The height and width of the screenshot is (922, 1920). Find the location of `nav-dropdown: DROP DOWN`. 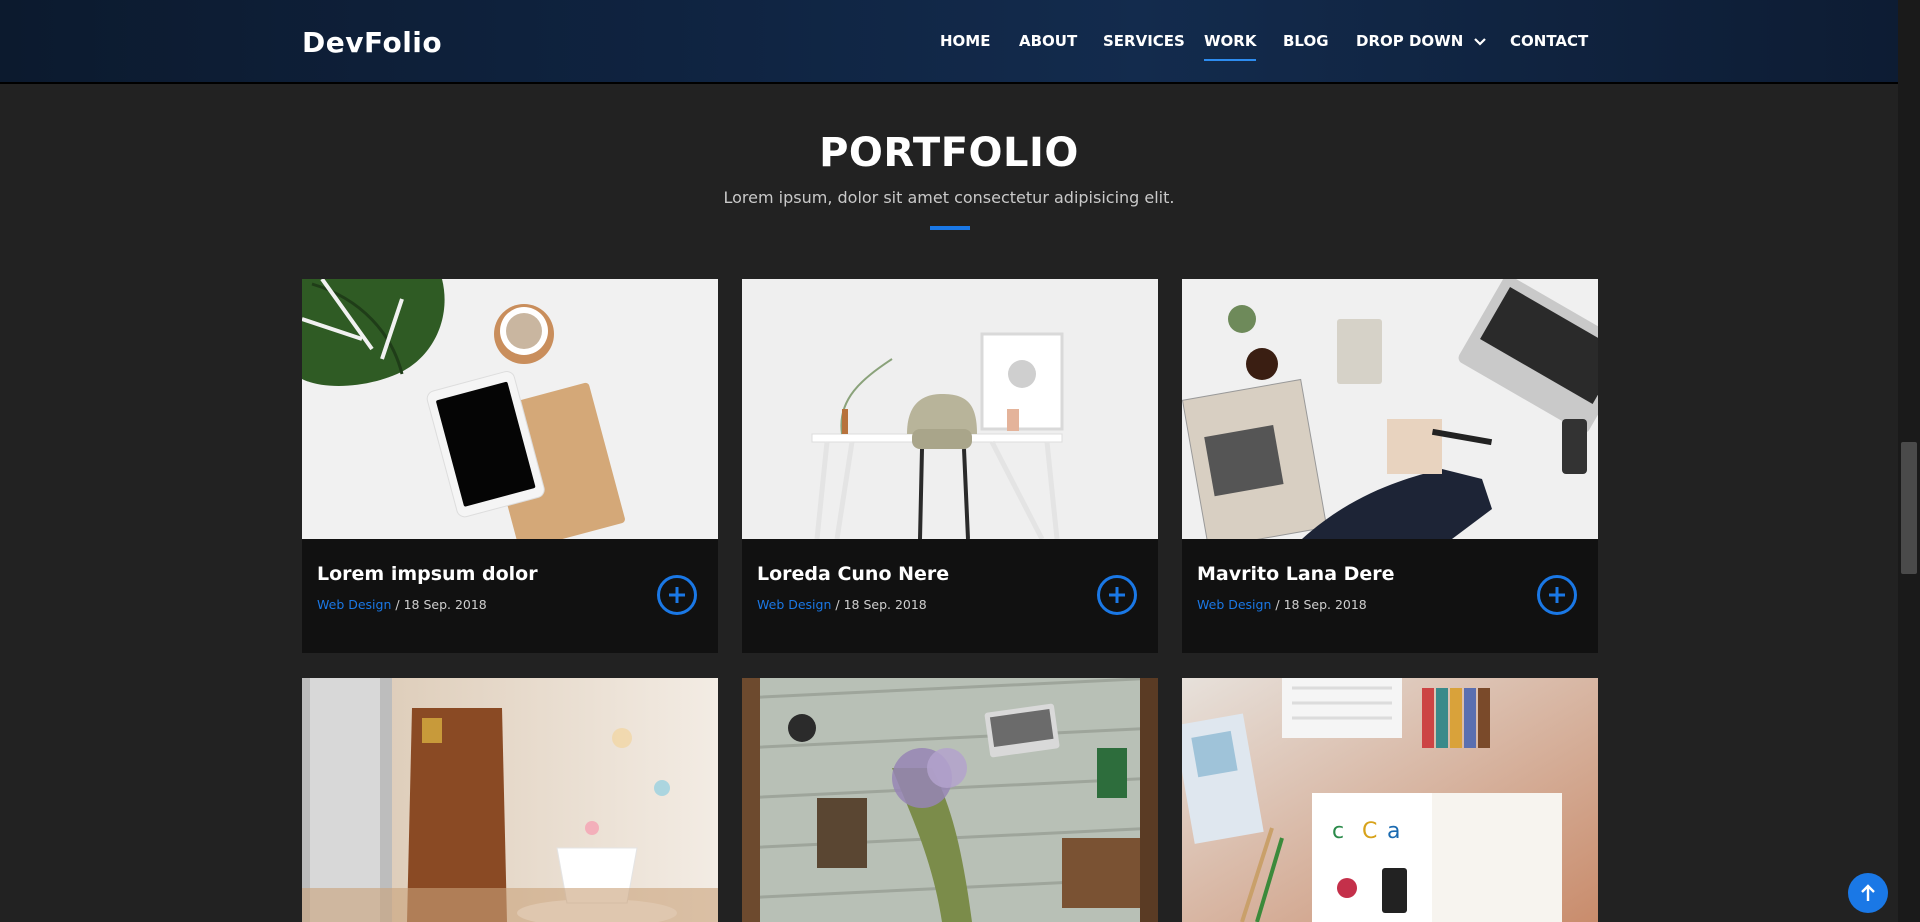

nav-dropdown: DROP DOWN is located at coordinates (1421, 41).